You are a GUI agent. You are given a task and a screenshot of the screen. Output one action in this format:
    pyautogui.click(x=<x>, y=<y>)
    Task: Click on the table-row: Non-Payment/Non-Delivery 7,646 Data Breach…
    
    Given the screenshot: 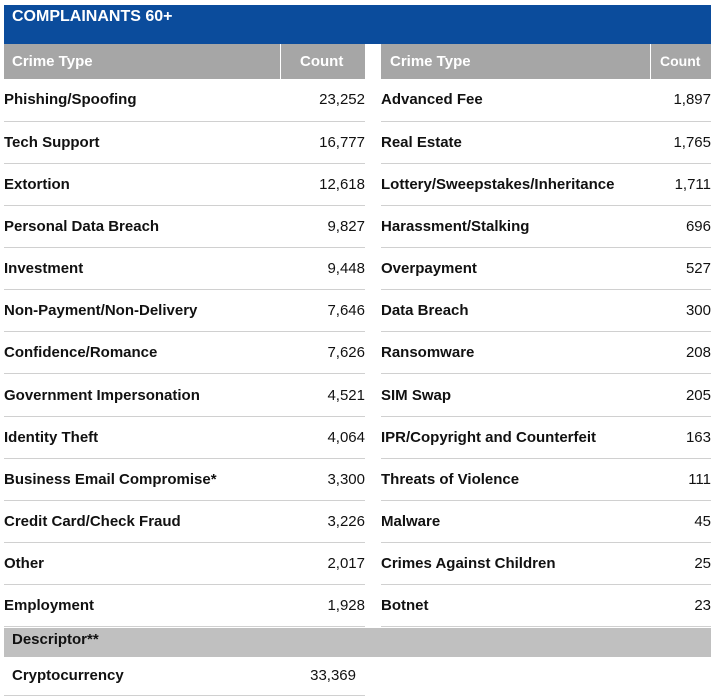 What is the action you would take?
    pyautogui.click(x=357, y=311)
    